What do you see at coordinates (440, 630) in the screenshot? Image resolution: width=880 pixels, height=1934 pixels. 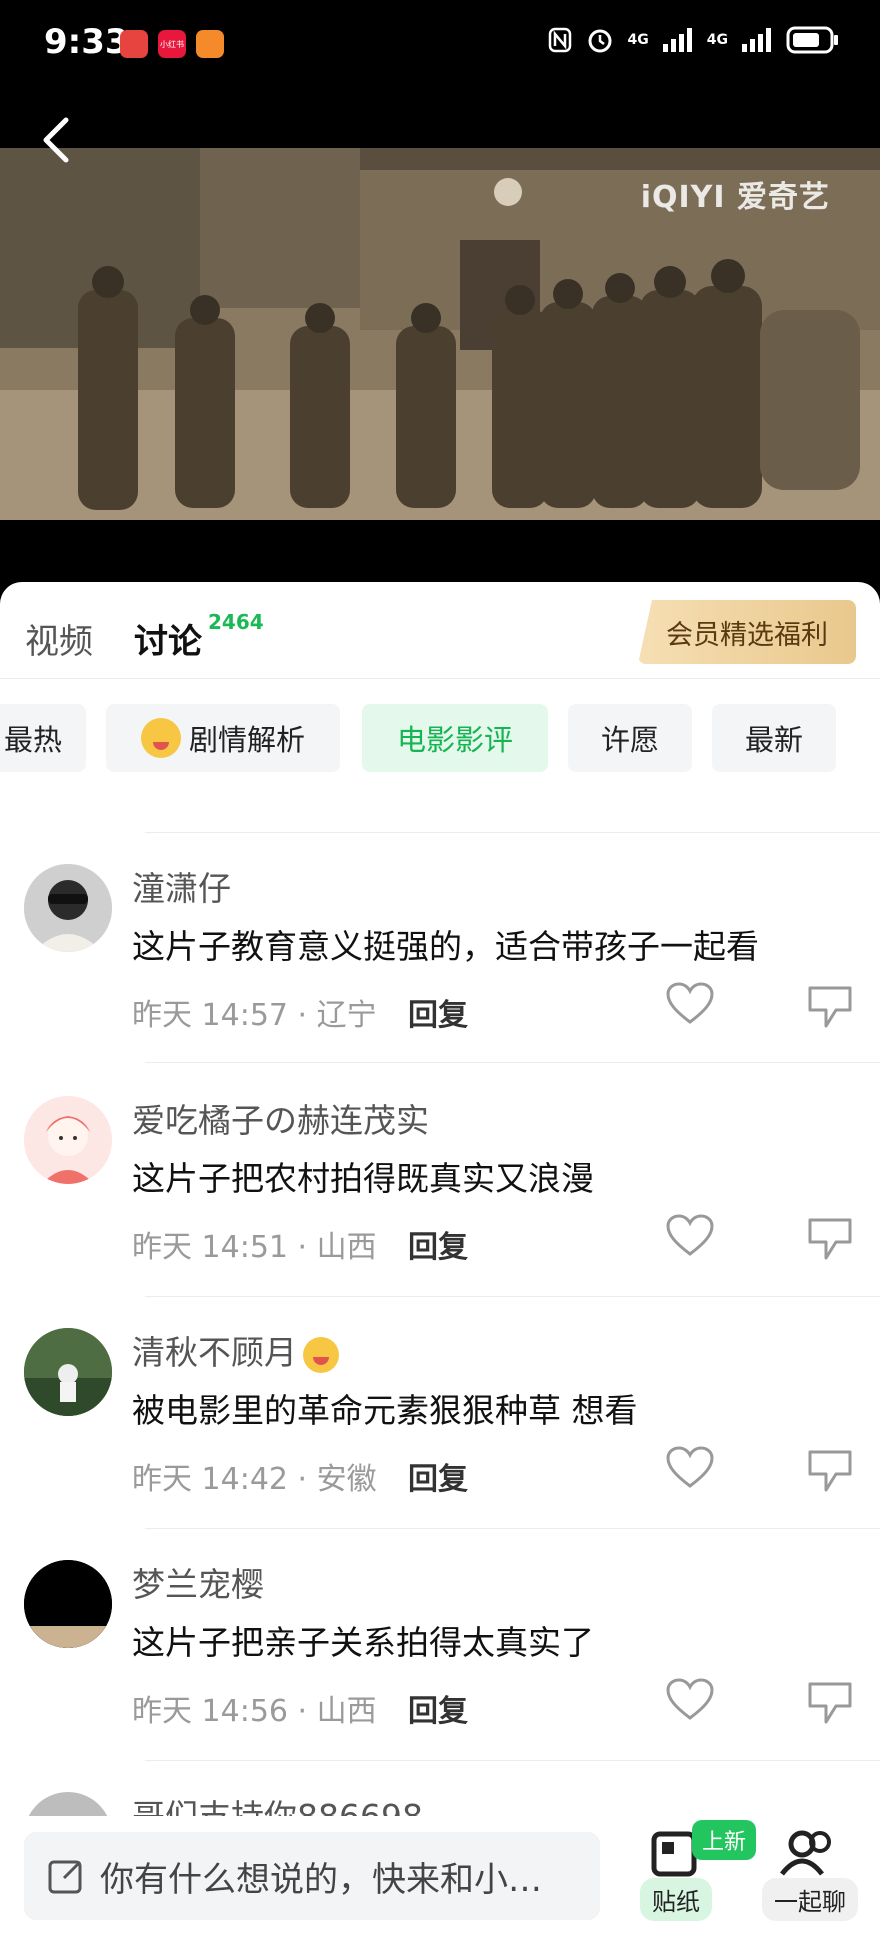 I see `tab-bar: 视频 讨论 2464 会员精选福利` at bounding box center [440, 630].